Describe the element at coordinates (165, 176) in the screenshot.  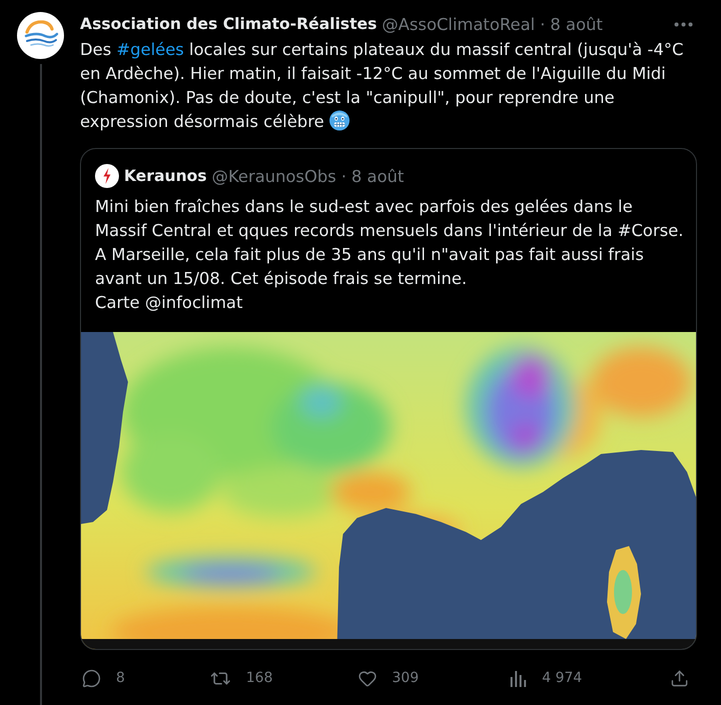
I see `author-name: Keraunos` at that location.